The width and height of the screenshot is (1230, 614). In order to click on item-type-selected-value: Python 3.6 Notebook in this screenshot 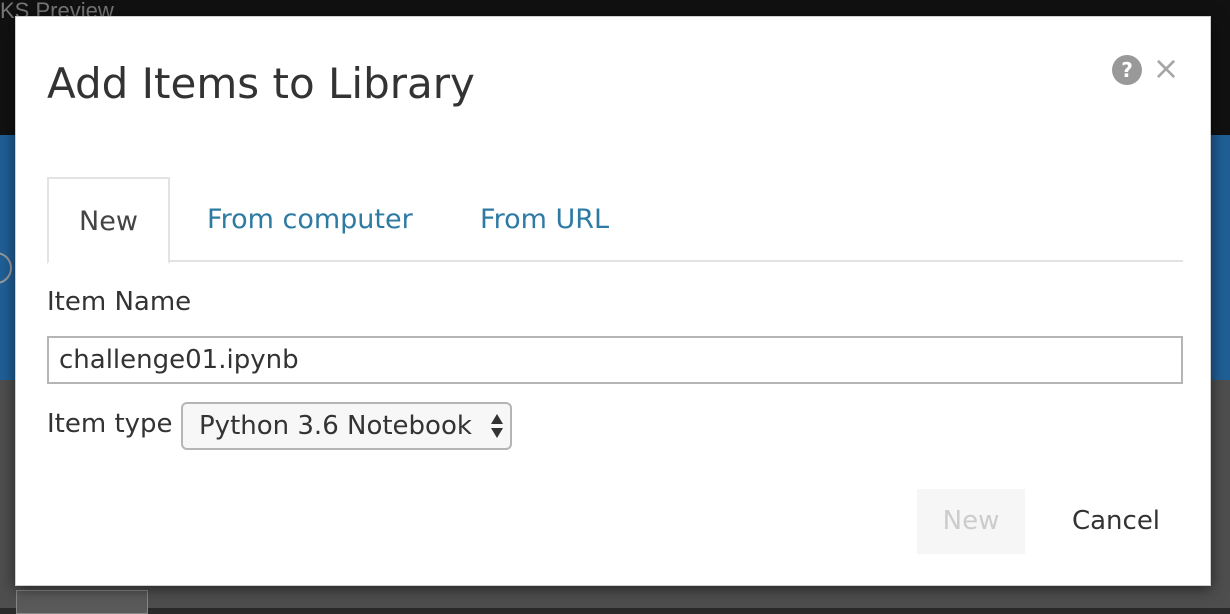, I will do `click(335, 426)`.